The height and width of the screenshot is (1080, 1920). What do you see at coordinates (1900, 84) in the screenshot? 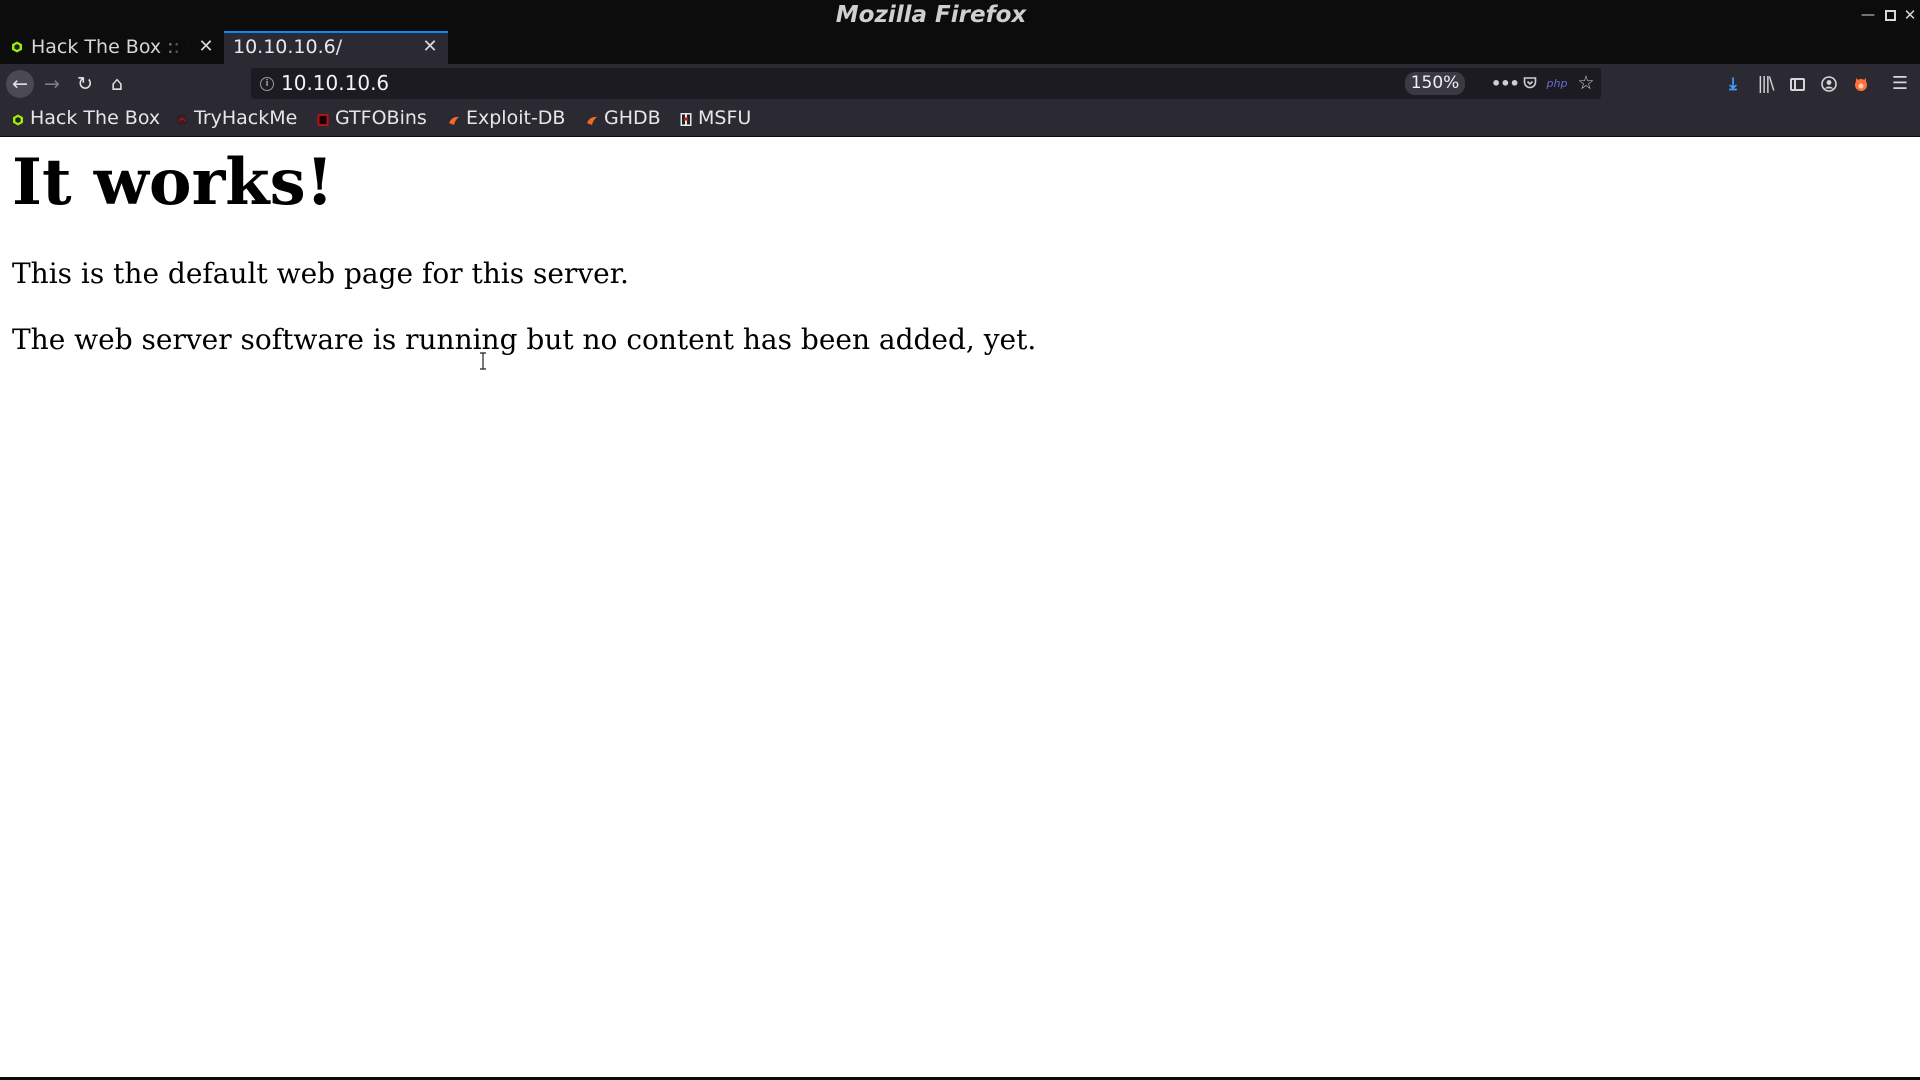
I see `hamburger-menu-icon: ☰` at bounding box center [1900, 84].